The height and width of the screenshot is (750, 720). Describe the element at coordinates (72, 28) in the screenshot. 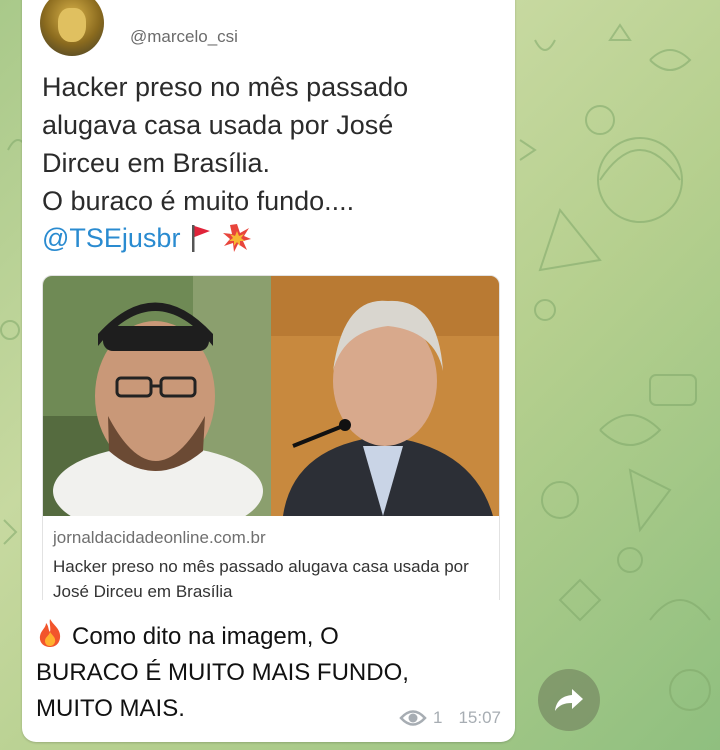

I see `avatar` at that location.